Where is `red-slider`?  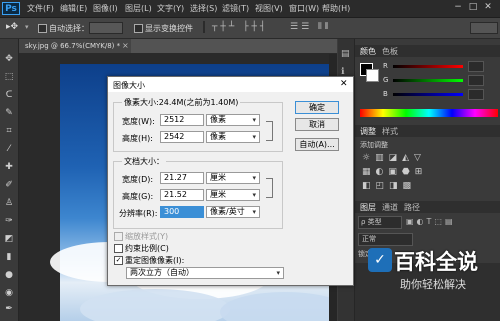 red-slider is located at coordinates (428, 66).